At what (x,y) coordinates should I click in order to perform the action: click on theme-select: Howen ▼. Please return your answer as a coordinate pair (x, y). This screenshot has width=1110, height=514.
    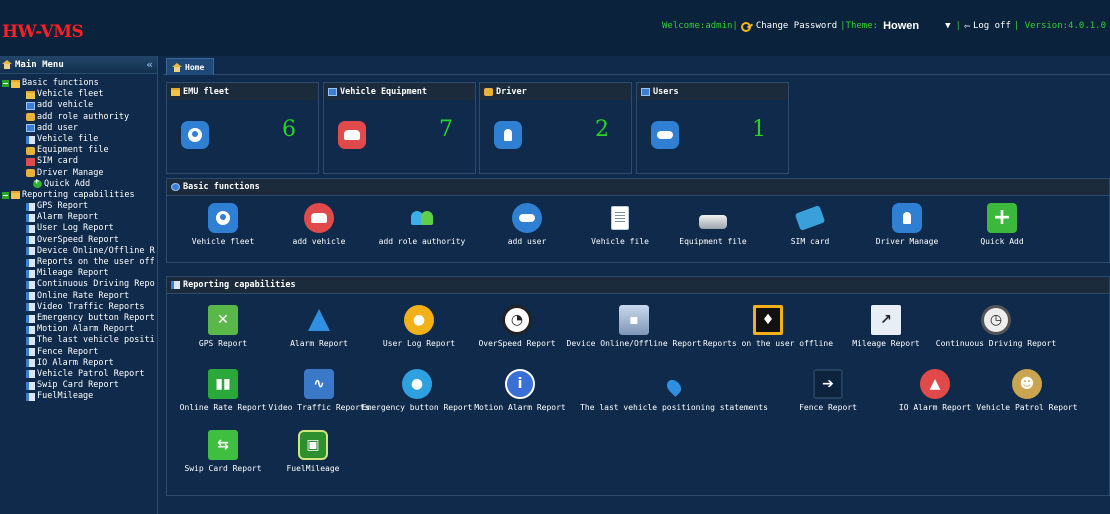
    Looking at the image, I should click on (917, 26).